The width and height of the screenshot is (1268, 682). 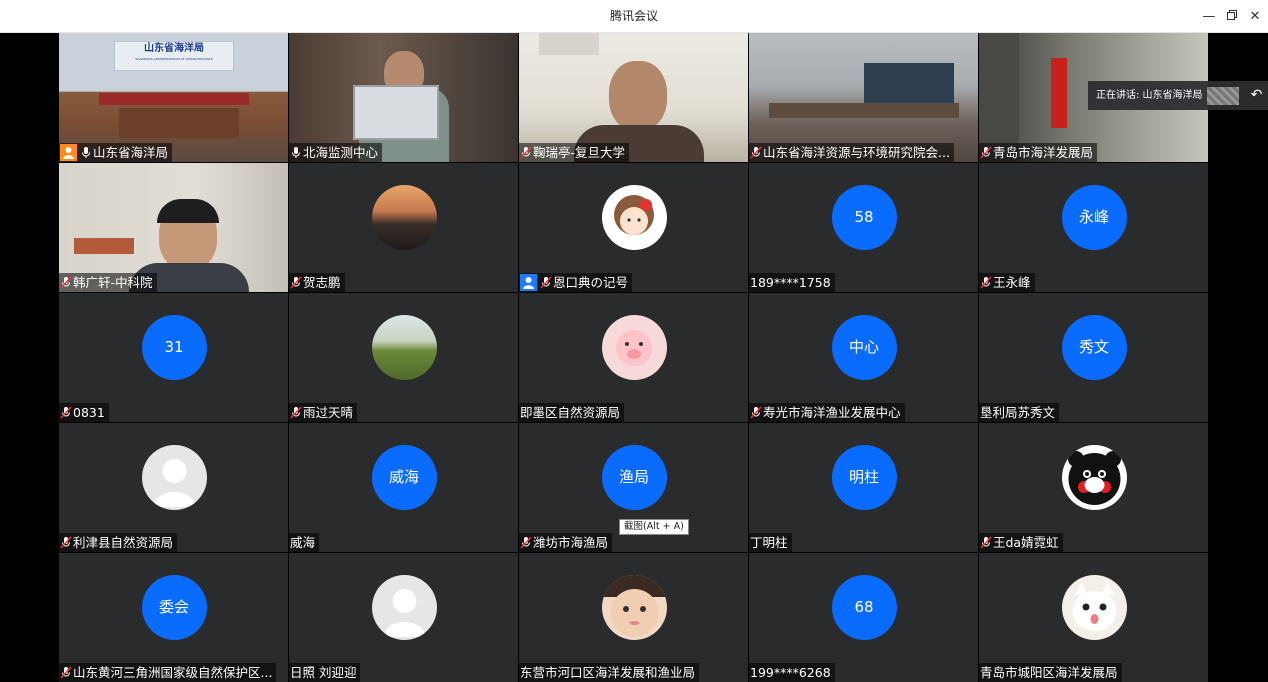 I want to click on banner-text: 山东省海洋局, so click(x=174, y=48).